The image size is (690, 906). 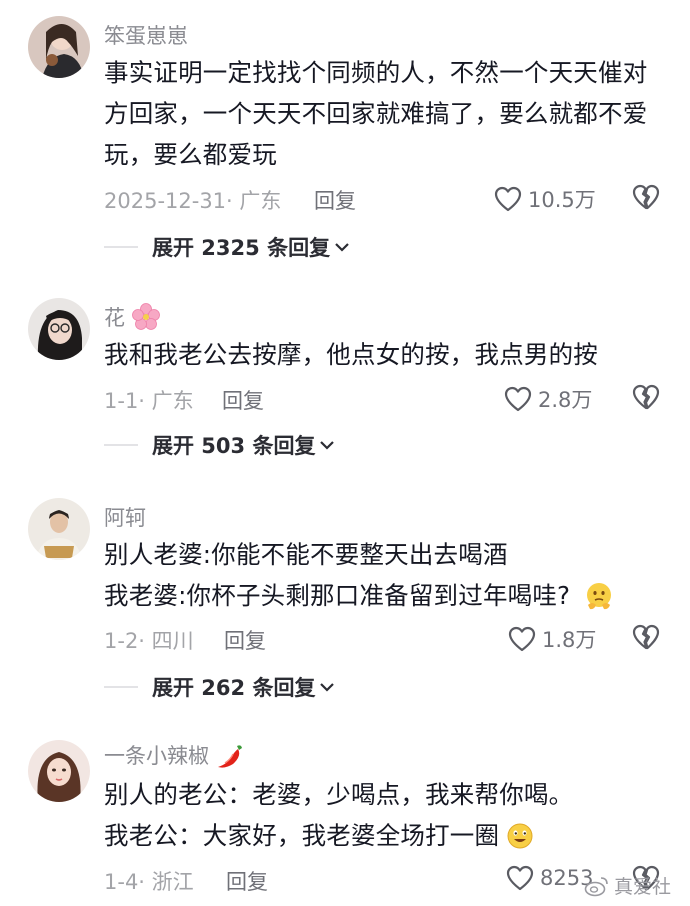 I want to click on chili-pepper-icon, so click(x=230, y=756).